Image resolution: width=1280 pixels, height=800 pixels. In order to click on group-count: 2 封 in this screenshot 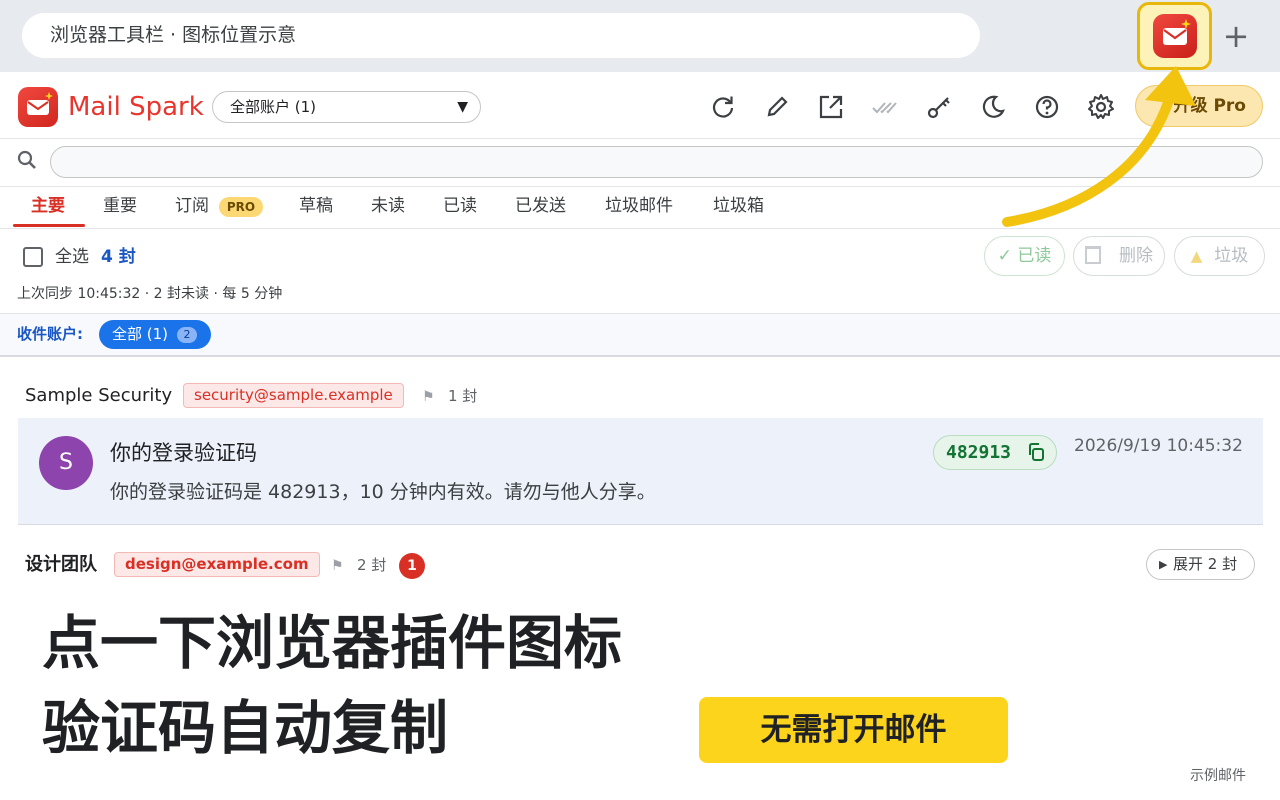, I will do `click(372, 565)`.